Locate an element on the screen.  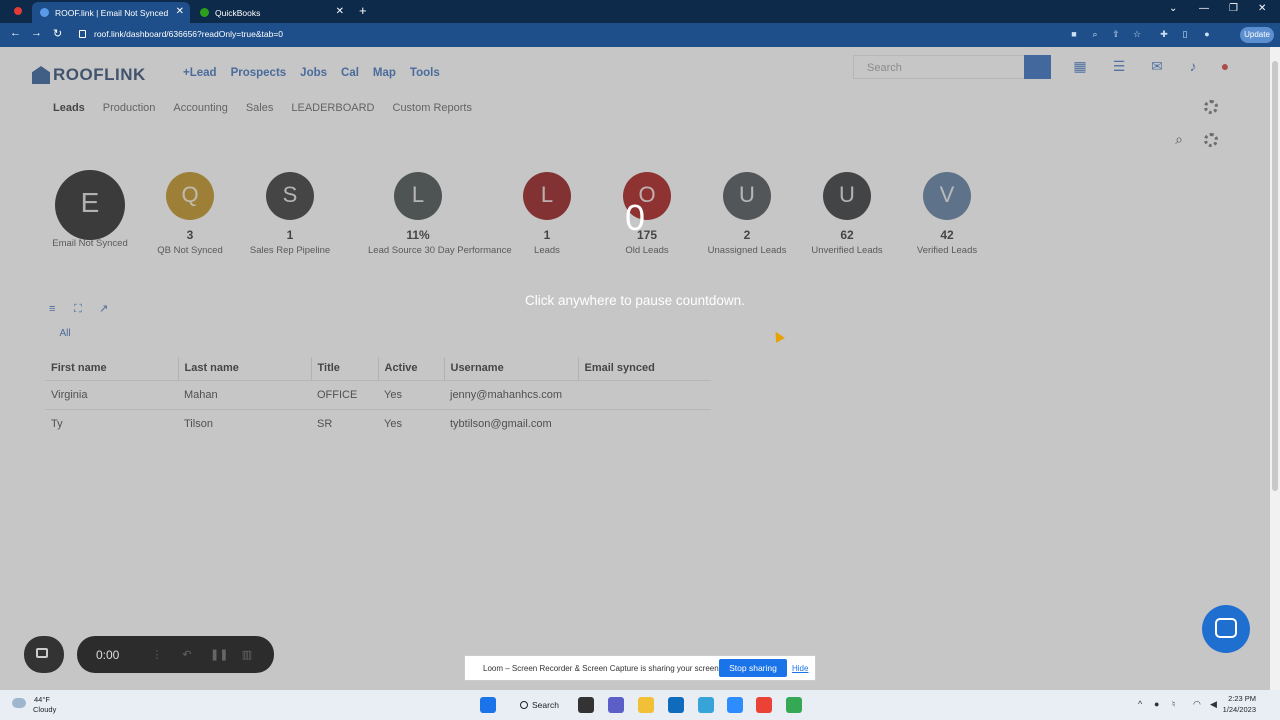
clock-date: 1/24/2023 is located at coordinates (1239, 709).